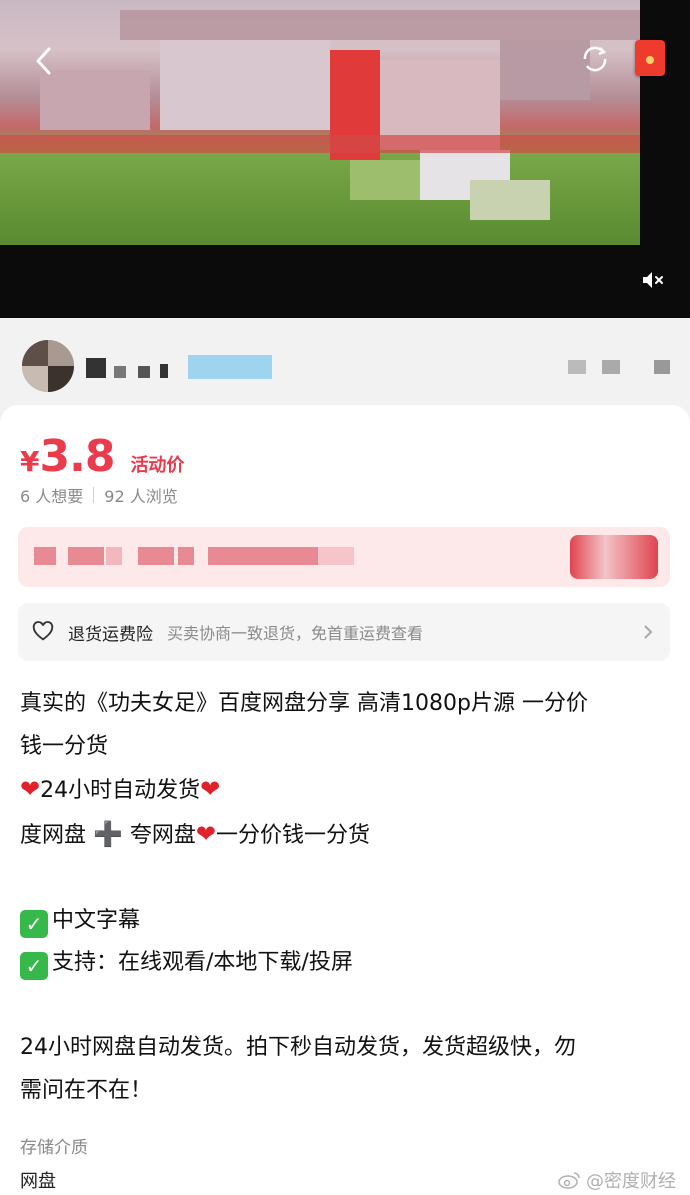 The width and height of the screenshot is (690, 1195). I want to click on desc-line: ✓ 中文字幕, so click(345, 921).